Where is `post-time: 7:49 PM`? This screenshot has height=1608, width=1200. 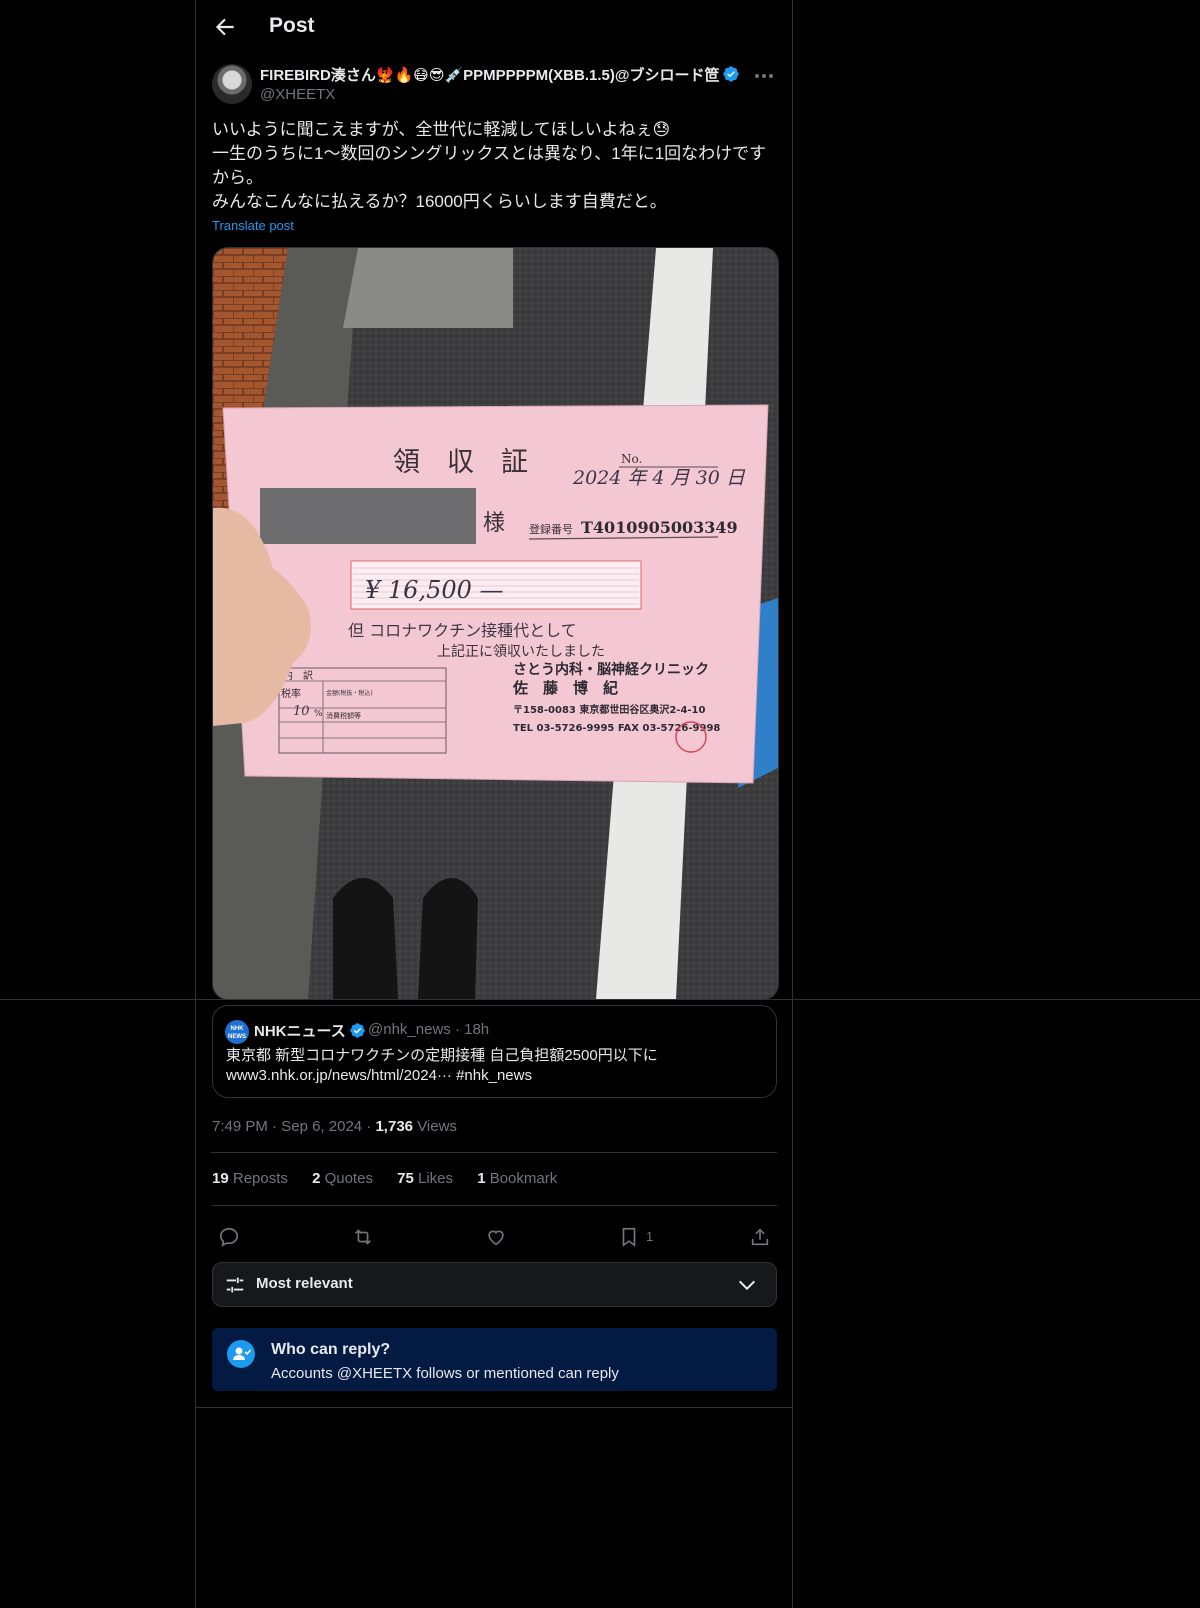 post-time: 7:49 PM is located at coordinates (240, 1126).